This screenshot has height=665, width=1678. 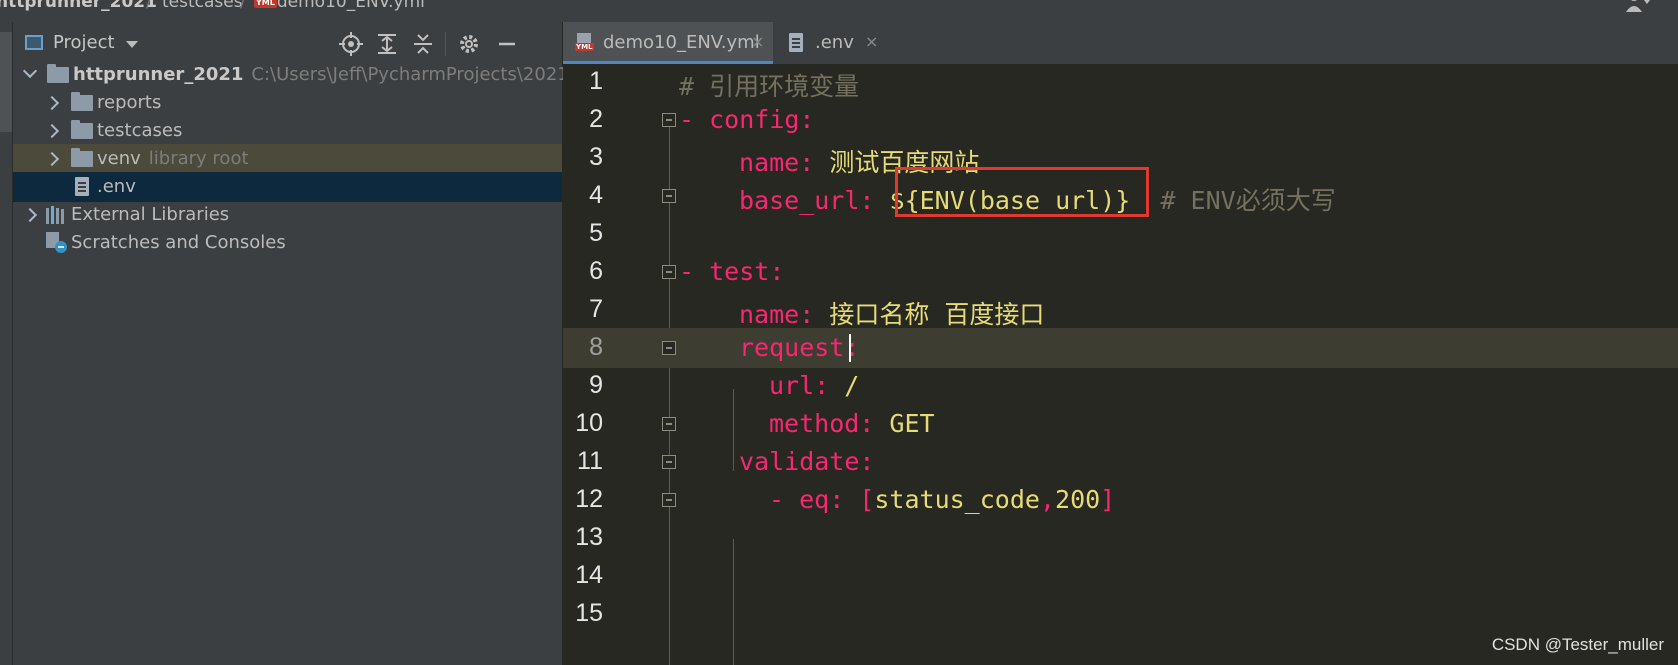 What do you see at coordinates (1120, 348) in the screenshot?
I see `code-line-current: 8 request:` at bounding box center [1120, 348].